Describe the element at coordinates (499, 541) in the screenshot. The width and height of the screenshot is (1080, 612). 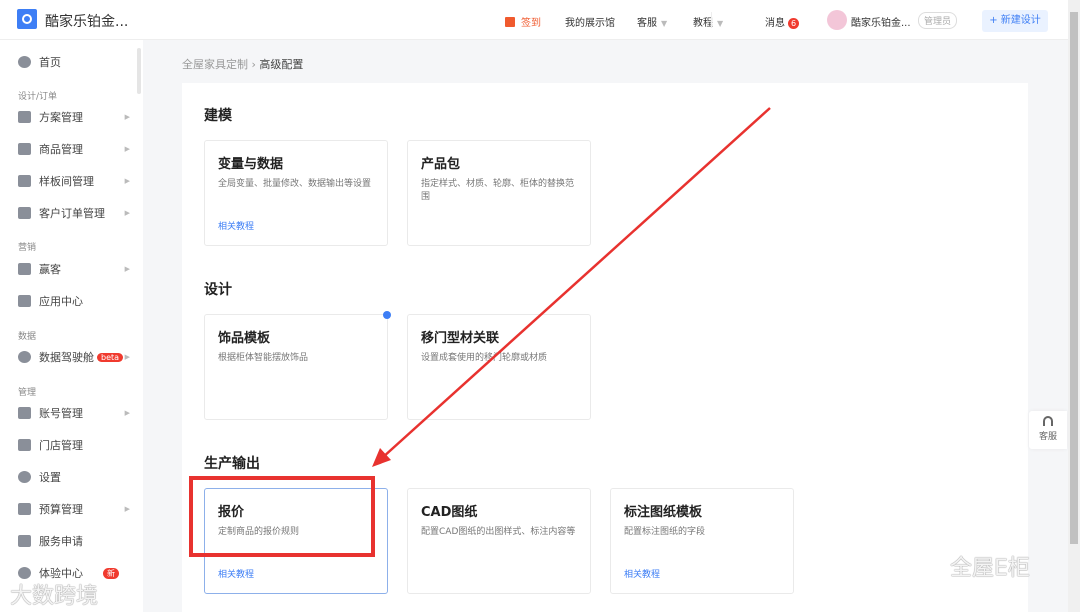
I see `card-cad-drawing: CAD图纸配置CAD图纸的出图样式、标注内容等` at that location.